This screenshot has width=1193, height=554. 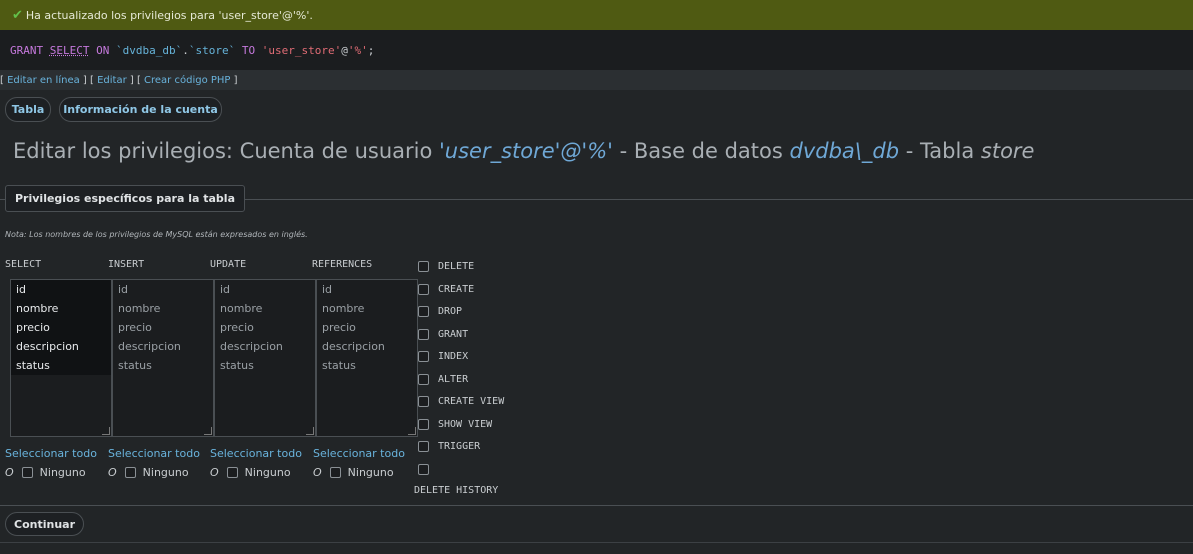 I want to click on select-all-insert-link: Seleccionar todo, so click(x=154, y=453).